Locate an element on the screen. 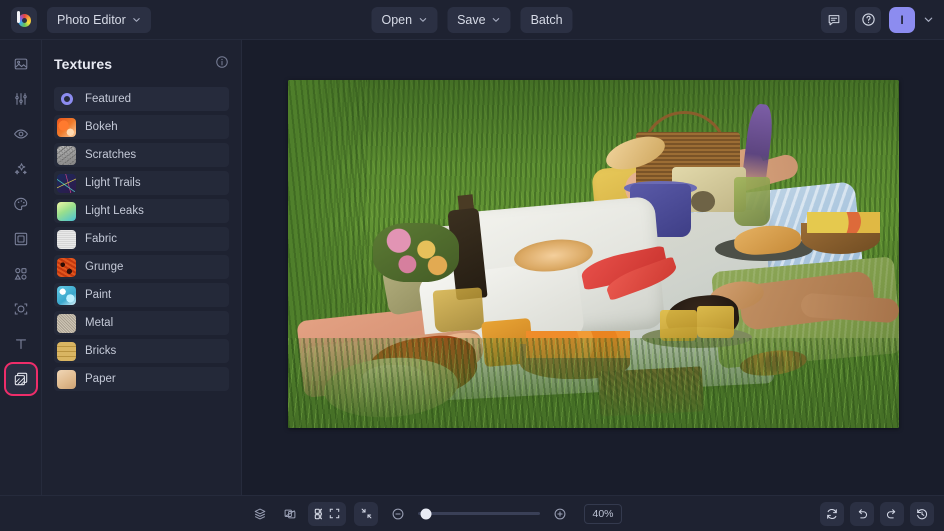  top-bar-center-actions: Open Save Batch is located at coordinates (472, 19).